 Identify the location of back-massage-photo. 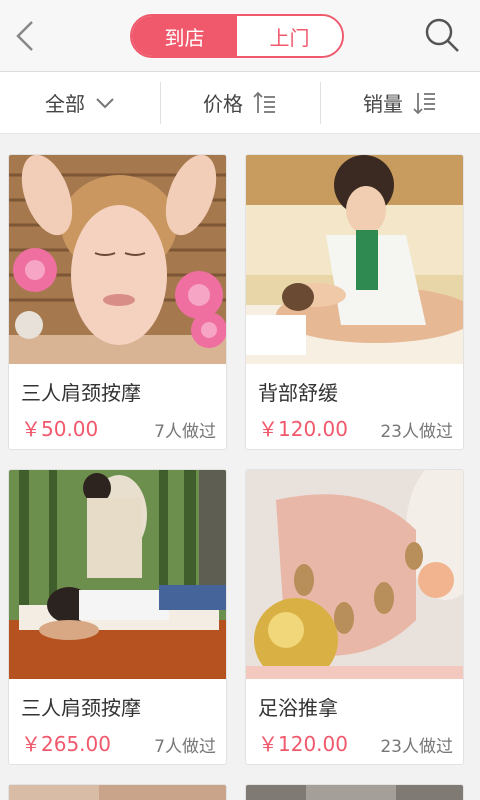
(354, 259).